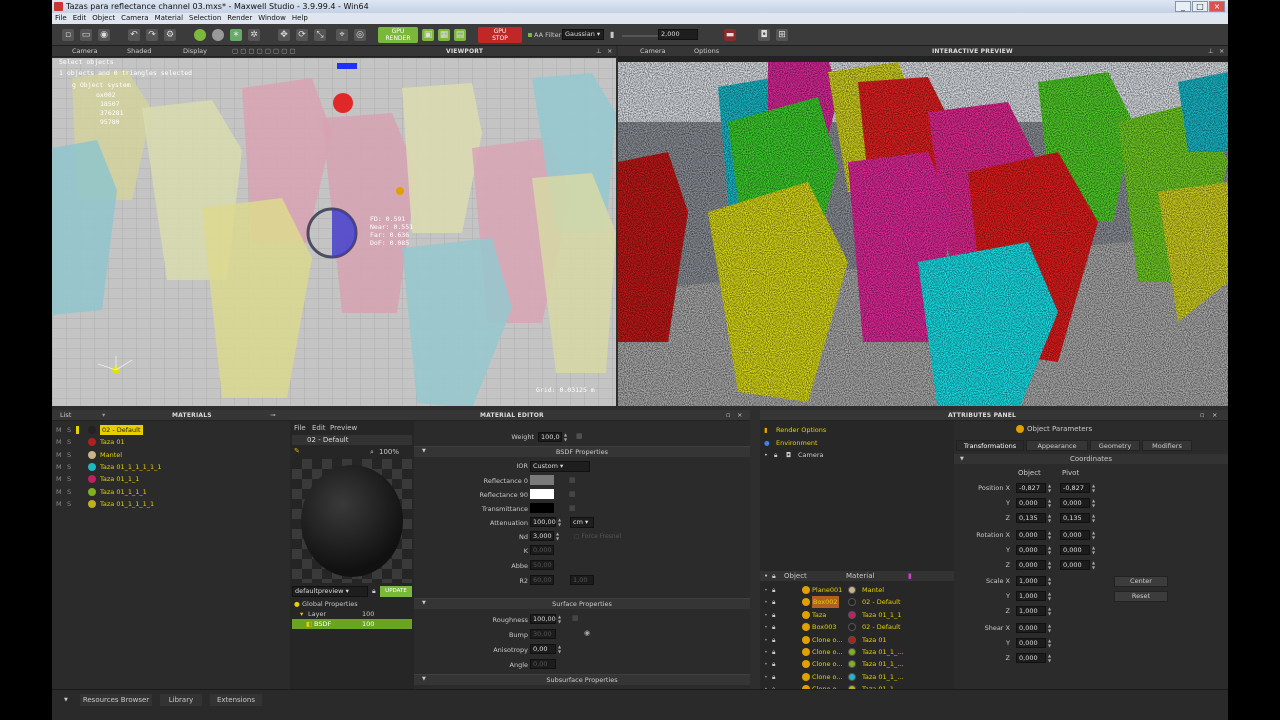  Describe the element at coordinates (1050, 581) in the screenshot. I see `attr-scale-x-spinner: ▲ ▼` at that location.